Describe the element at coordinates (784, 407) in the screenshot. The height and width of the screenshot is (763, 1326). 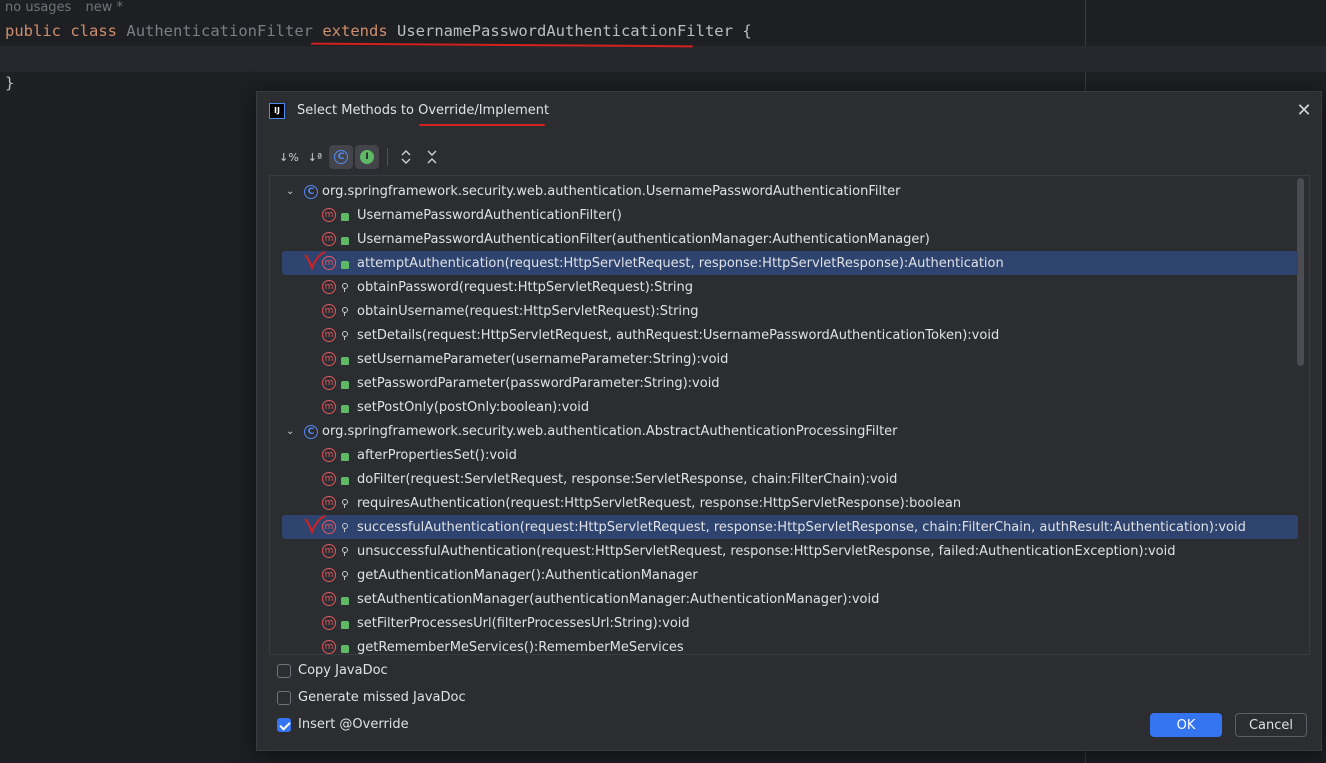
I see `method-row: m setPostOnly(postOnly:boolean):void` at that location.